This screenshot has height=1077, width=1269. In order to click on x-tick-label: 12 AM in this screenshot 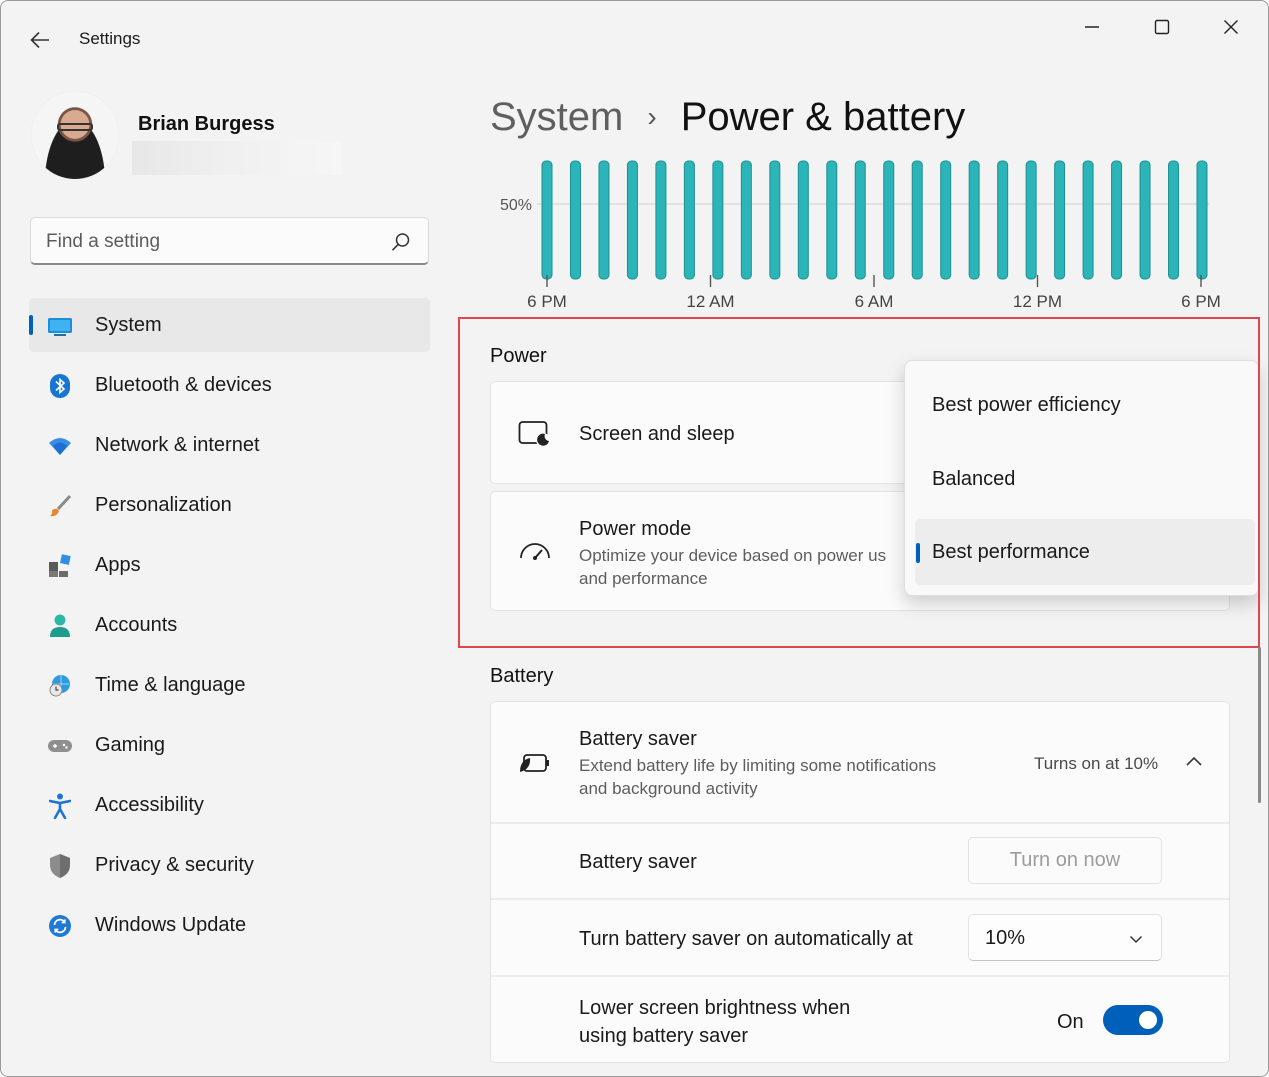, I will do `click(710, 301)`.